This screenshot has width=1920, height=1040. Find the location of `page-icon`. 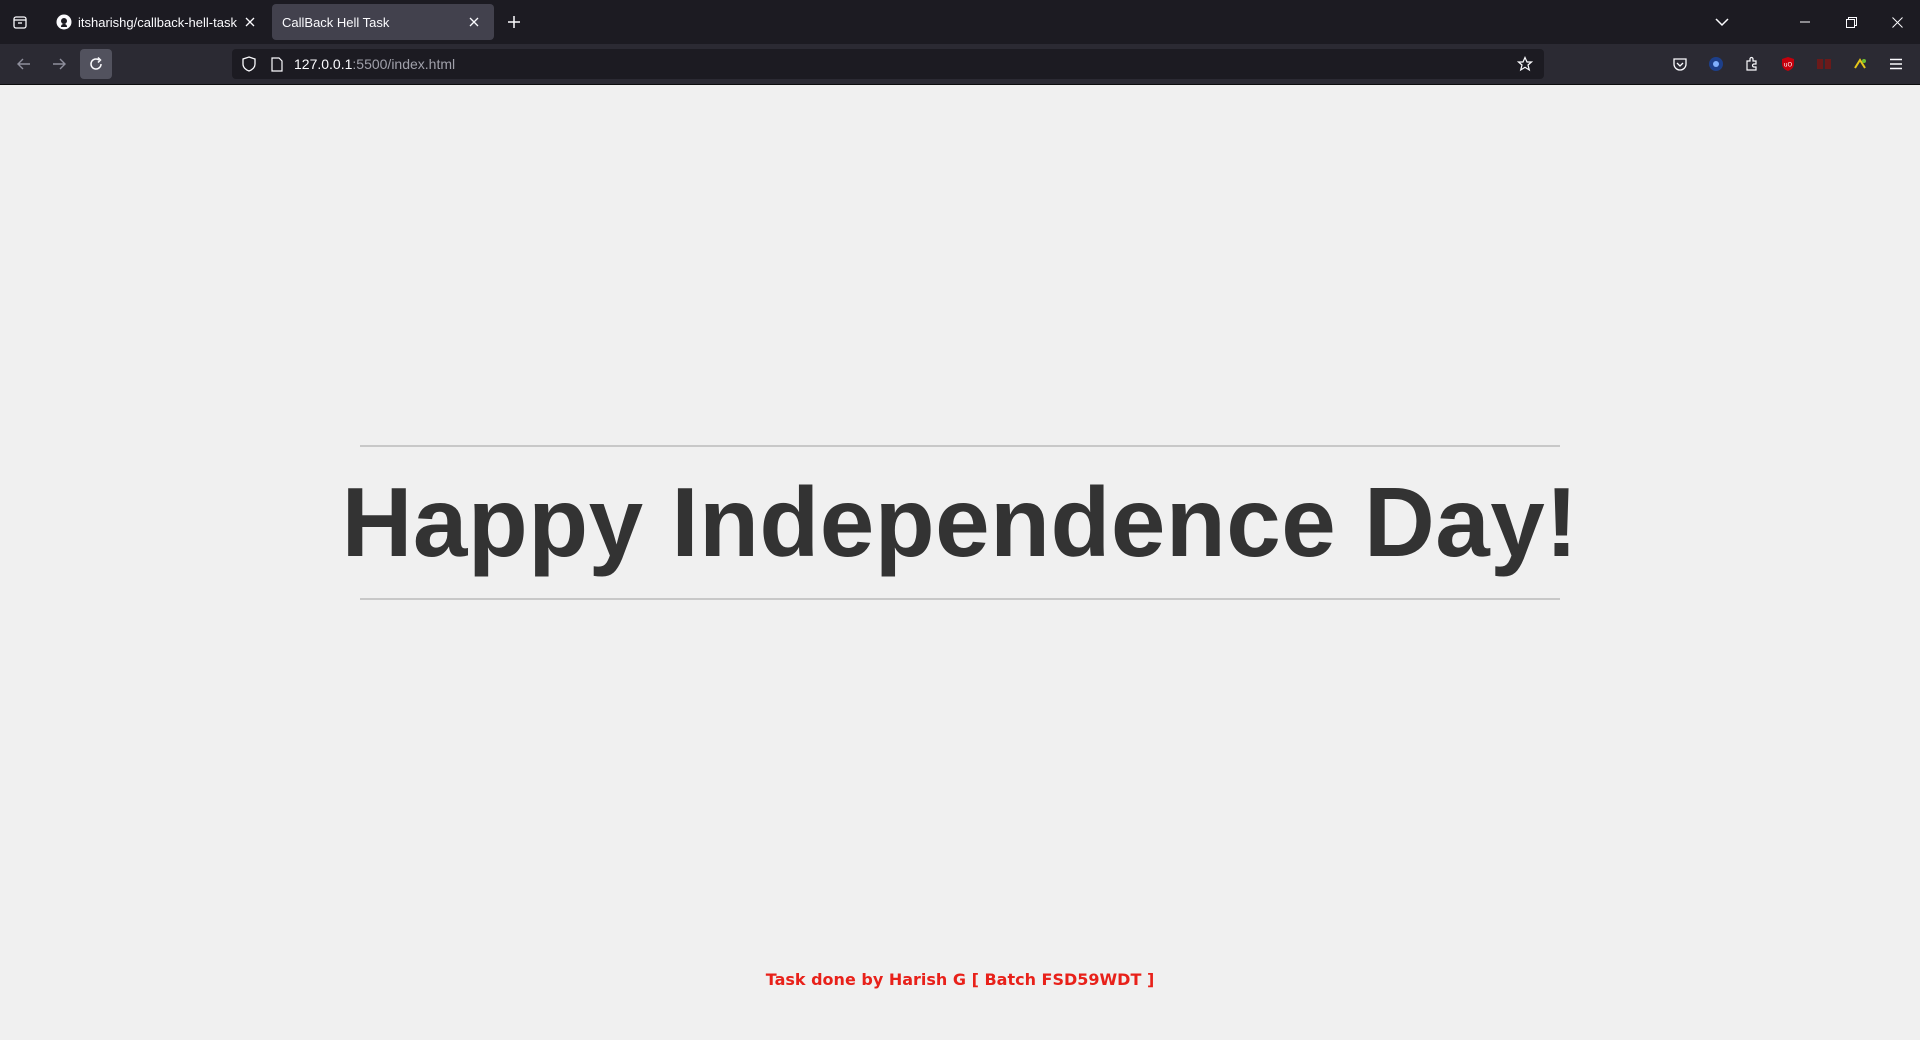

page-icon is located at coordinates (277, 64).